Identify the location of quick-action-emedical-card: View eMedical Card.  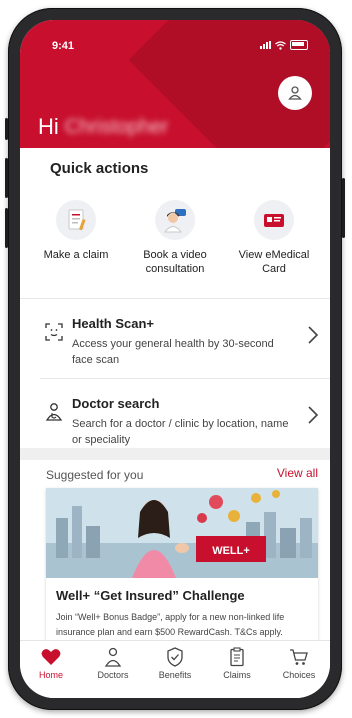
(274, 238).